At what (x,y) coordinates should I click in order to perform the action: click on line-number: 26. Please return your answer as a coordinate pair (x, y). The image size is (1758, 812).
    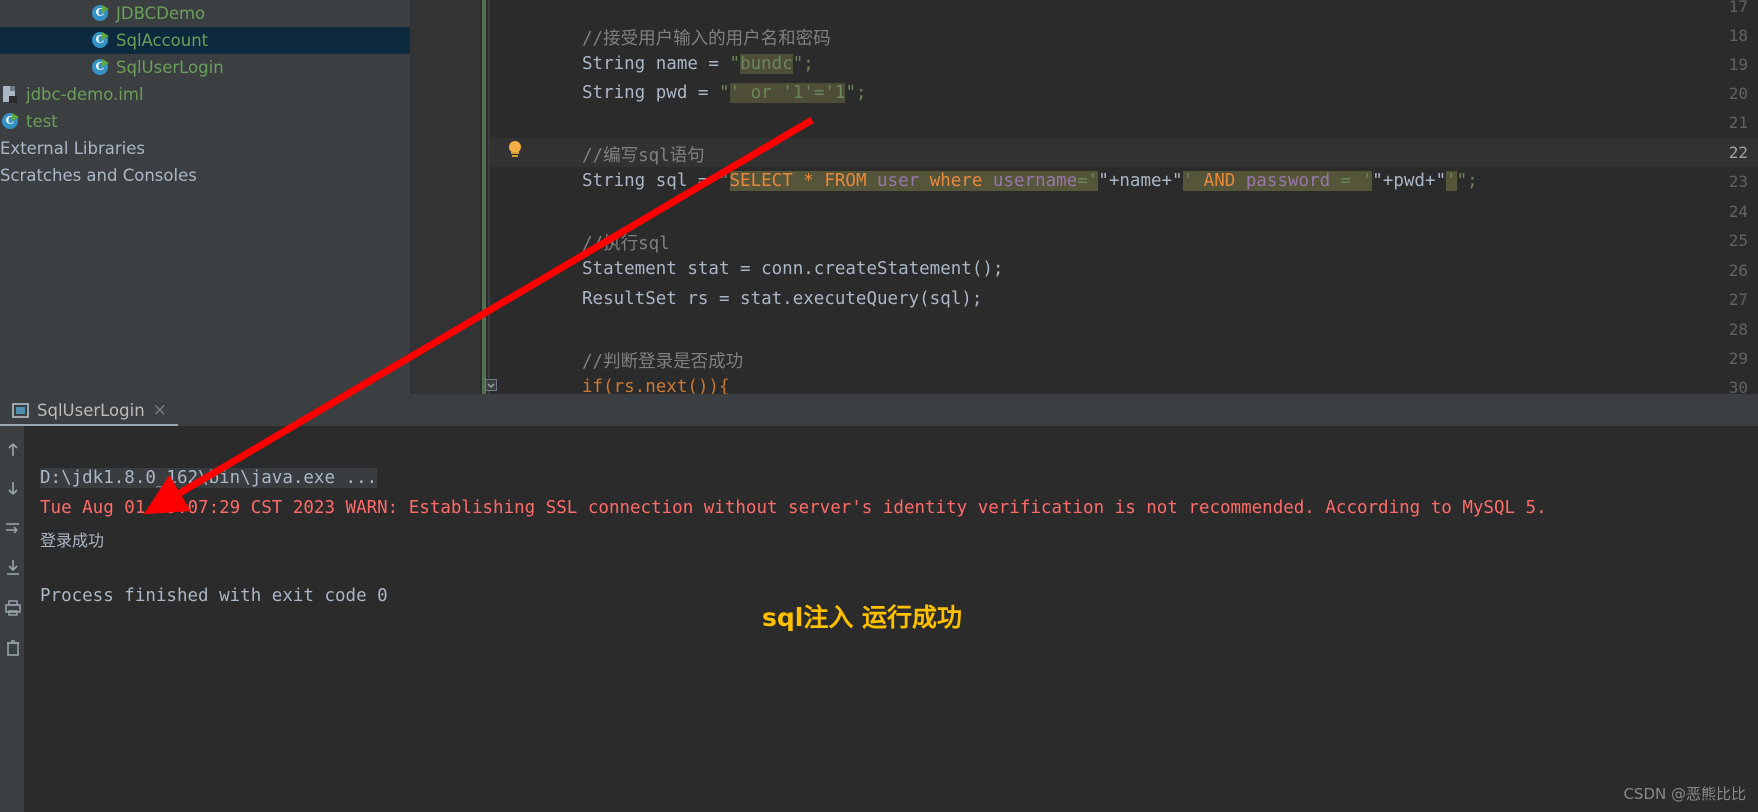
    Looking at the image, I should click on (1738, 270).